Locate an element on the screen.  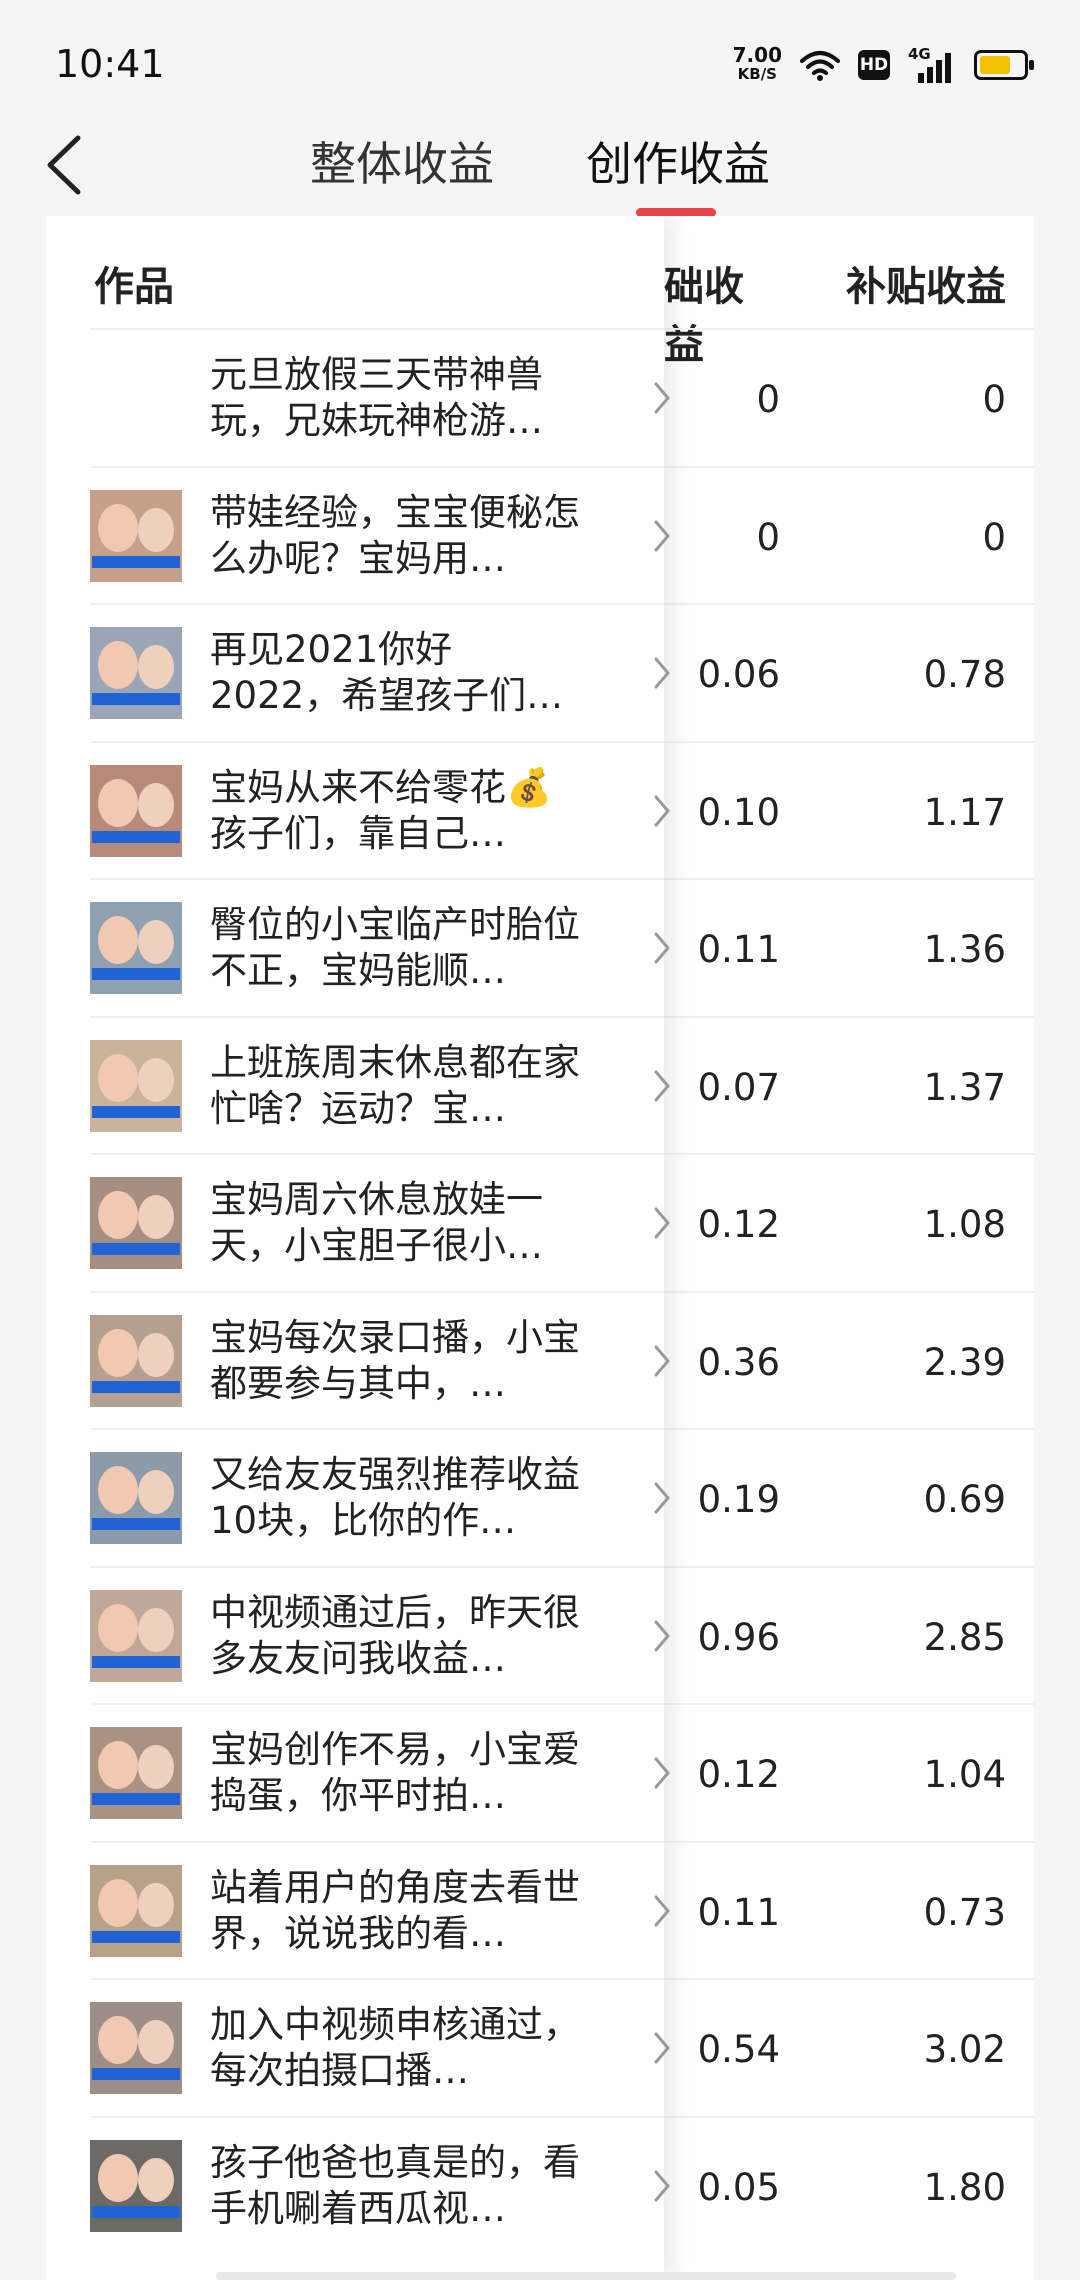
column-header-subsidy-earnings: 补贴收益 is located at coordinates (926, 287).